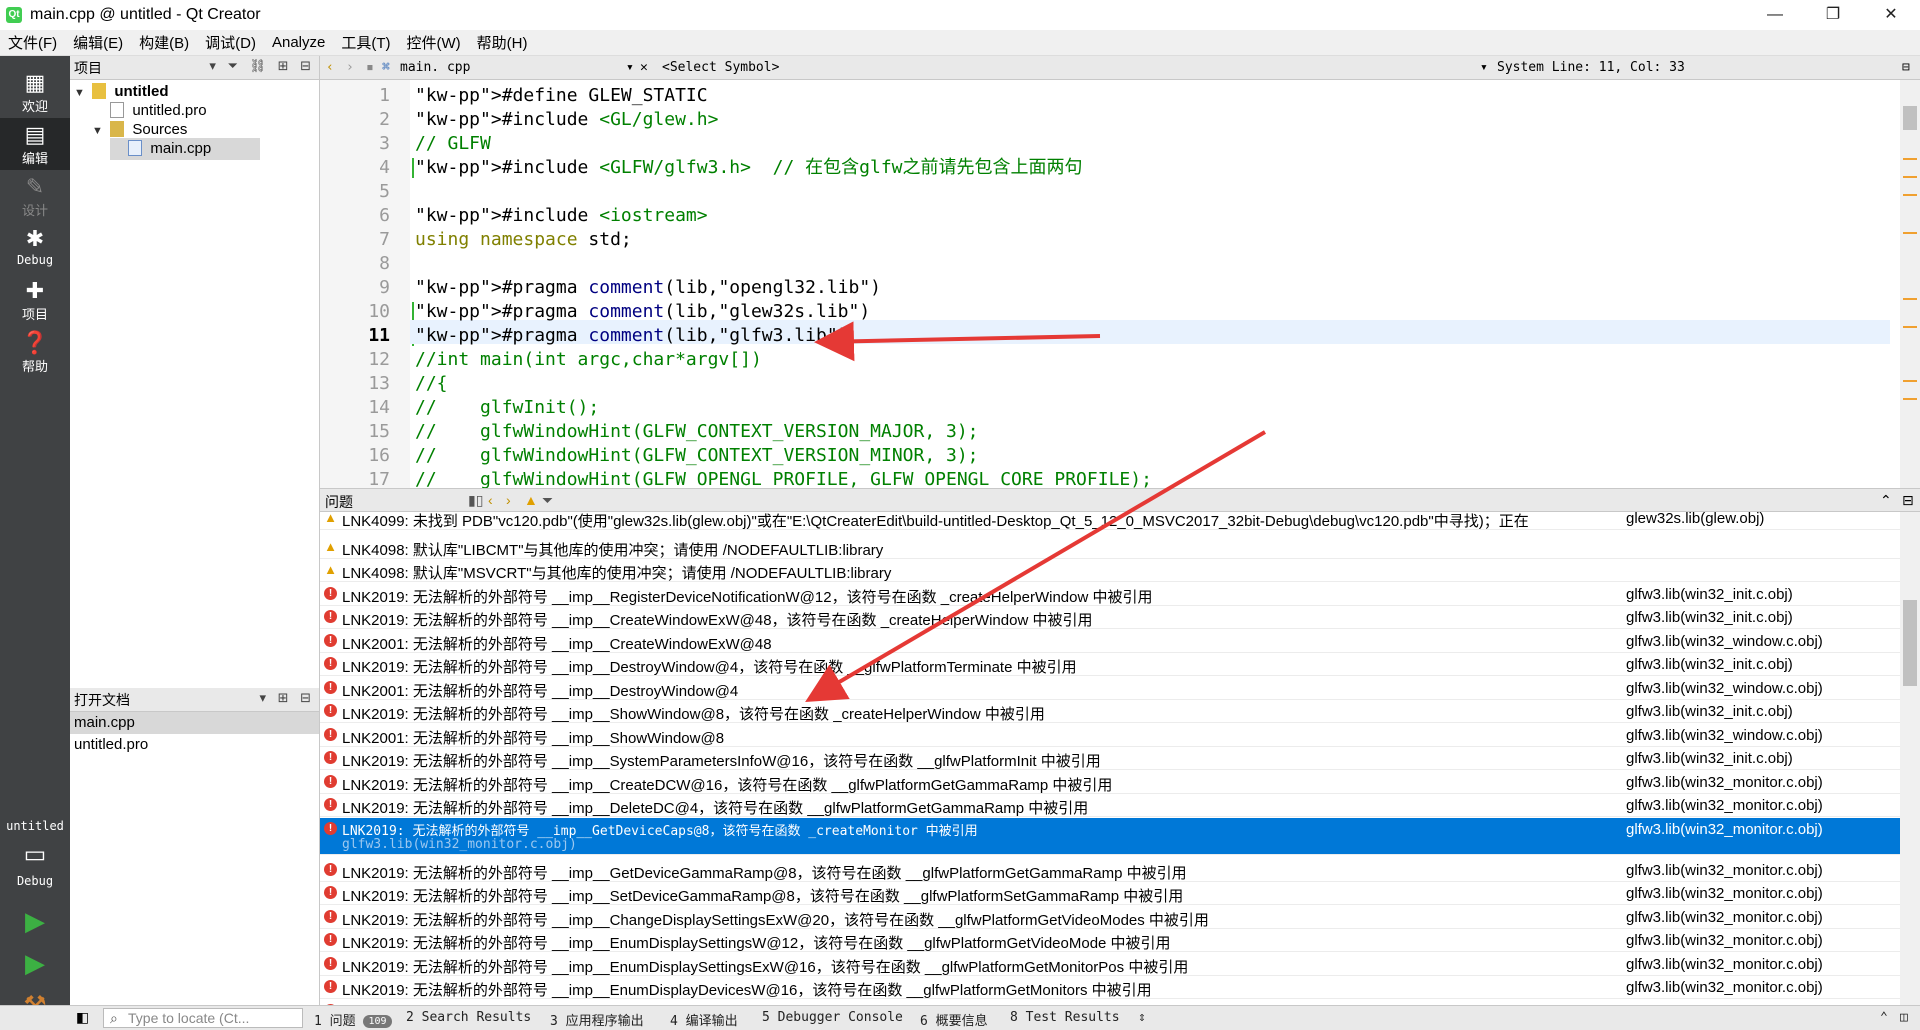  Describe the element at coordinates (35, 92) in the screenshot. I see `mode-welcome: ▦ 欢迎` at that location.